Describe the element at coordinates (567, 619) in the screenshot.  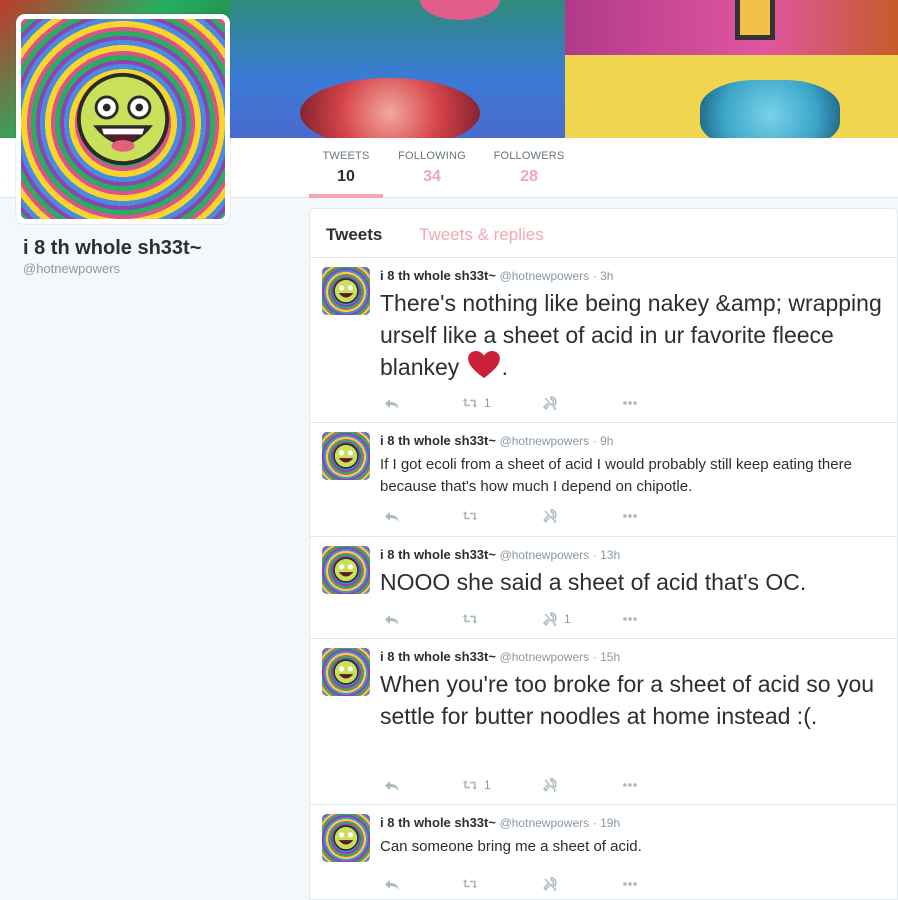
I see `favorite-count: 1` at that location.